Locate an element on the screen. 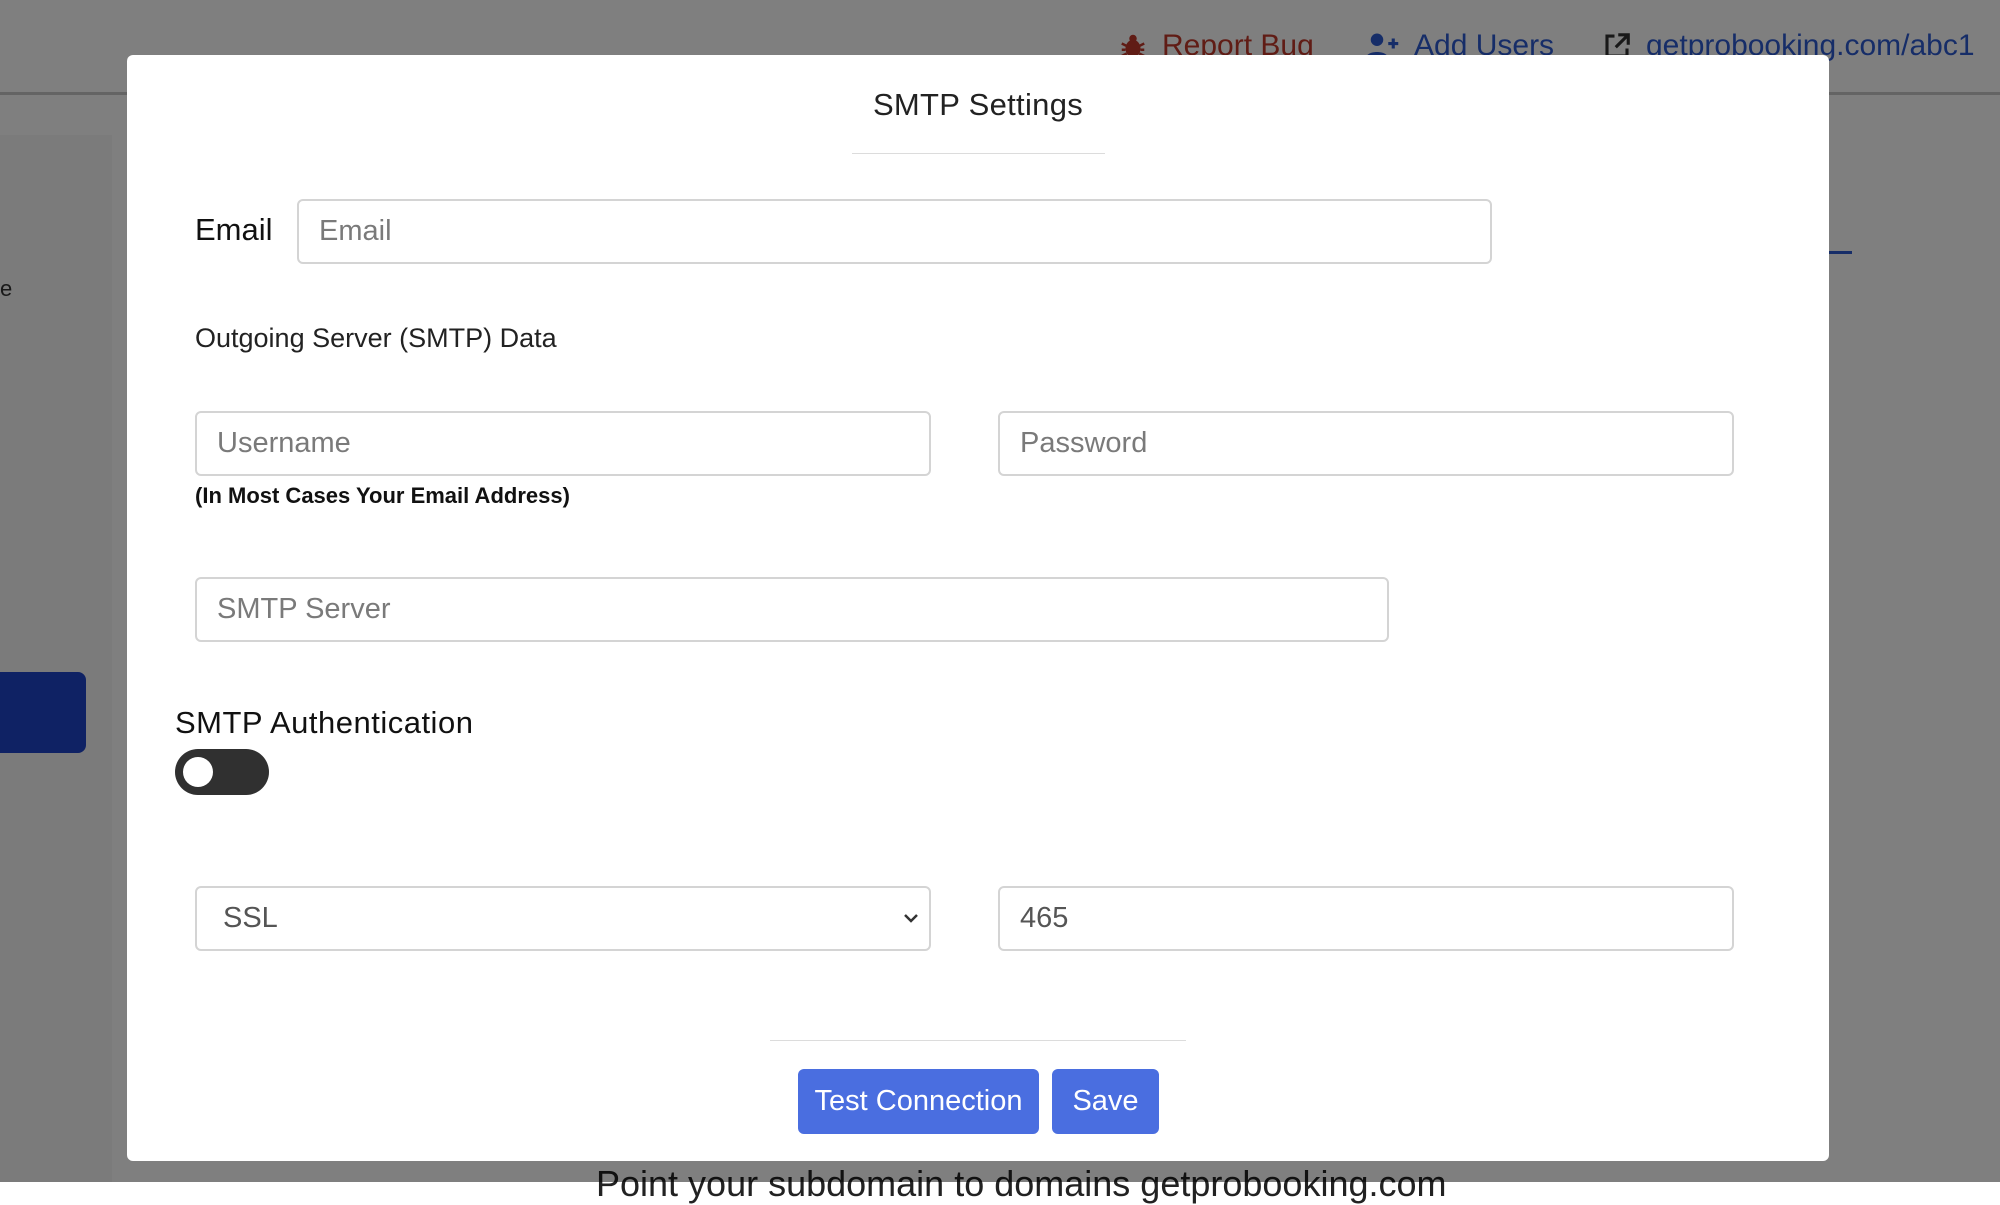 The width and height of the screenshot is (2000, 1205). modal-title: SMTP Settings is located at coordinates (978, 104).